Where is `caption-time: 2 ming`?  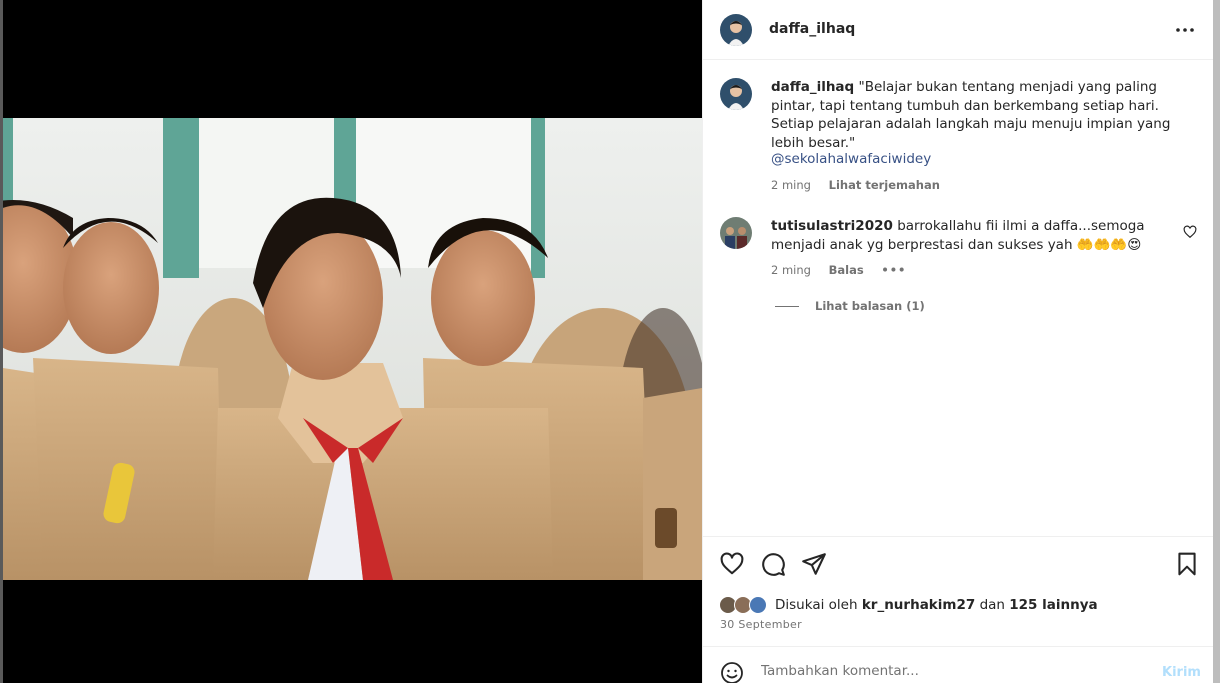 caption-time: 2 ming is located at coordinates (791, 185).